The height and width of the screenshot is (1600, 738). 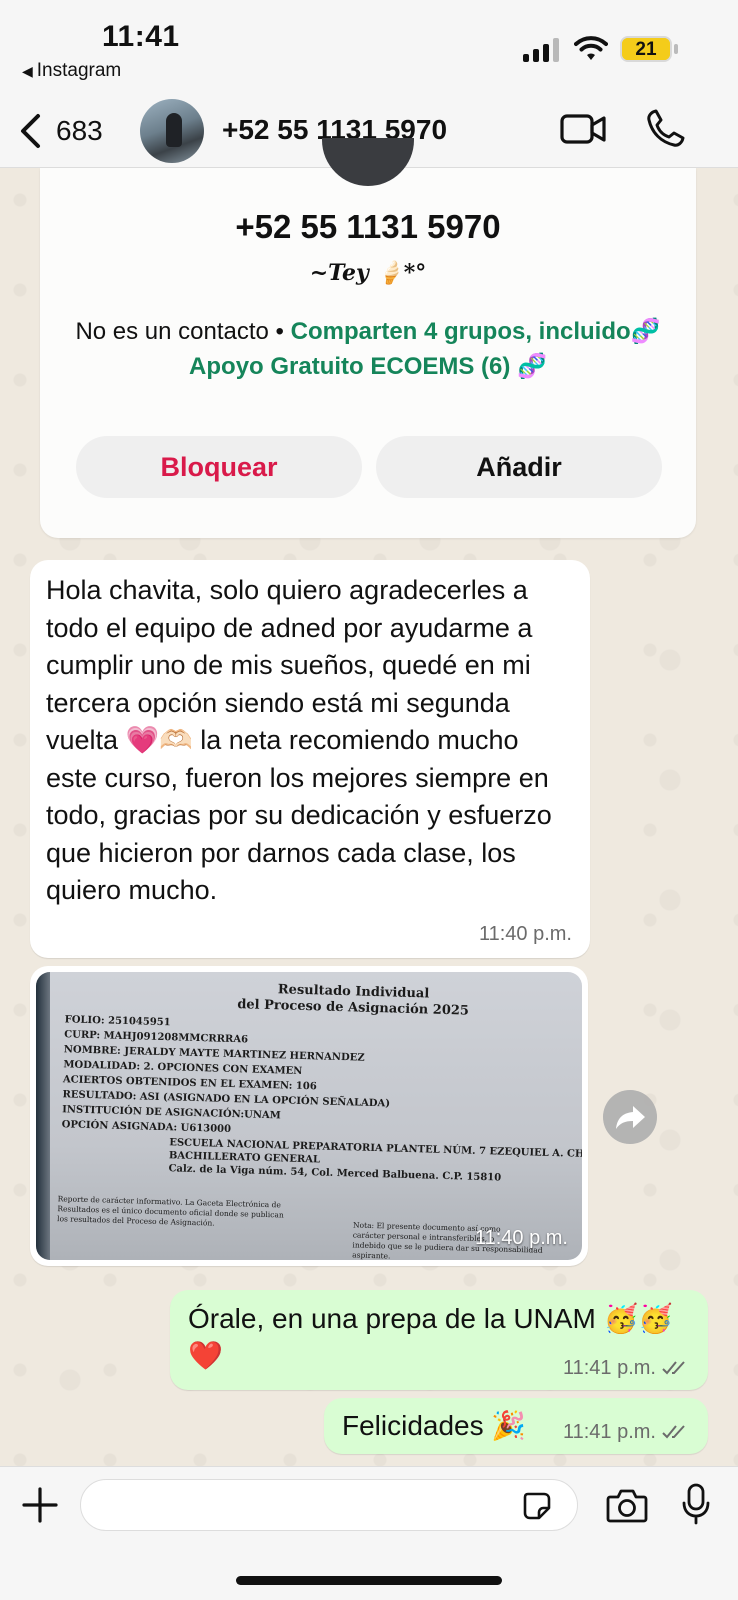 What do you see at coordinates (43, 1116) in the screenshot?
I see `photo-edge` at bounding box center [43, 1116].